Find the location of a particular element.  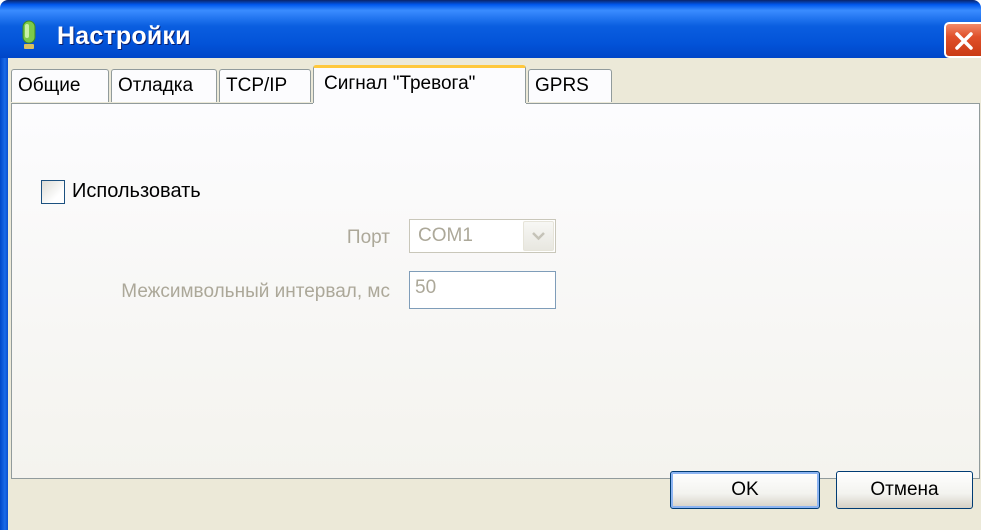

title-bar: Настройки is located at coordinates (490, 29).